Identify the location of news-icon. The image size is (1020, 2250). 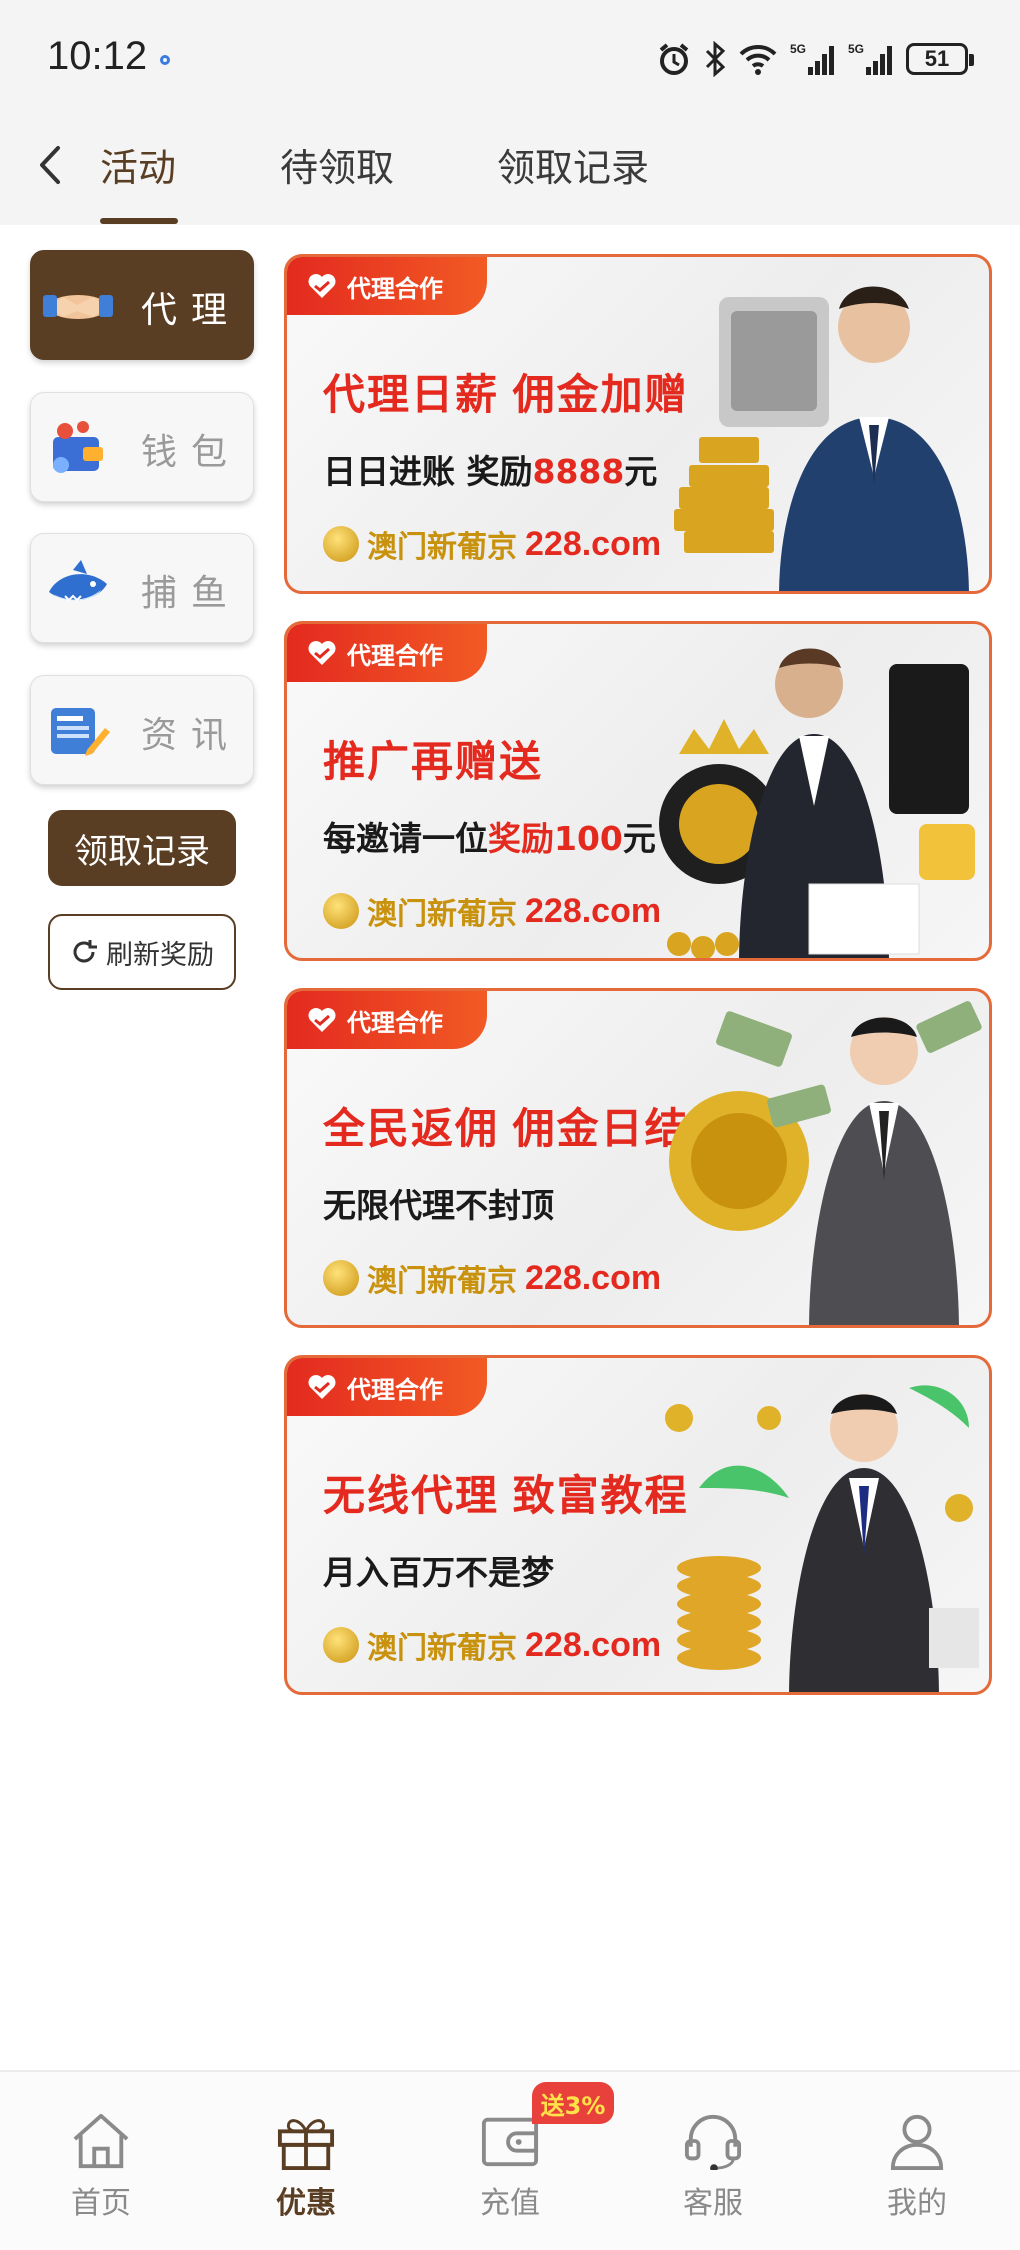
(80, 732).